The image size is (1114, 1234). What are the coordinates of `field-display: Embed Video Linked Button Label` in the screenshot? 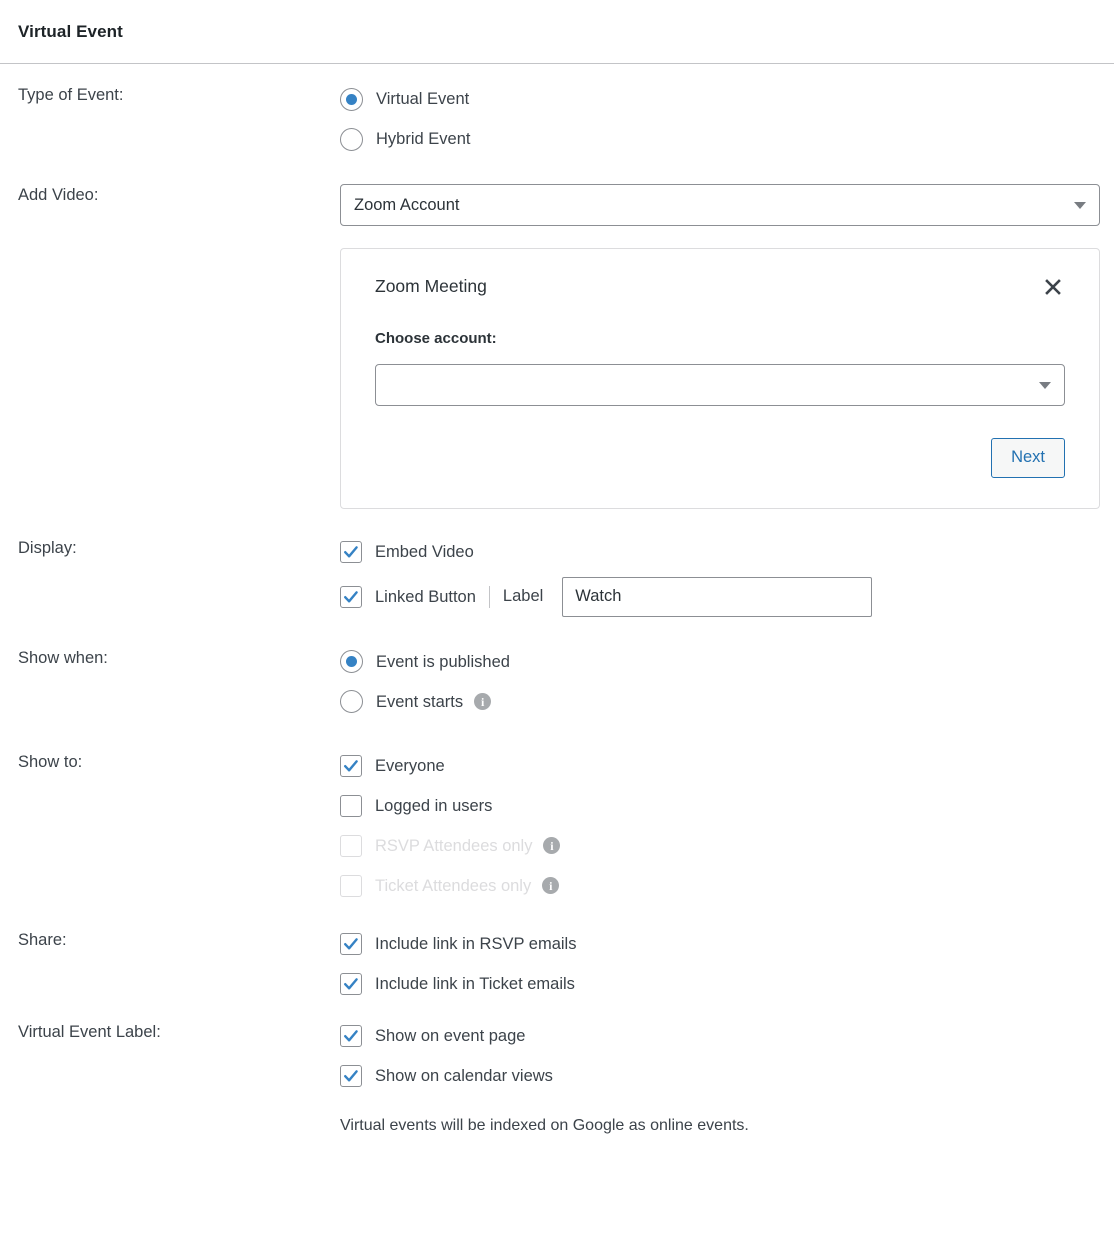 It's located at (718, 577).